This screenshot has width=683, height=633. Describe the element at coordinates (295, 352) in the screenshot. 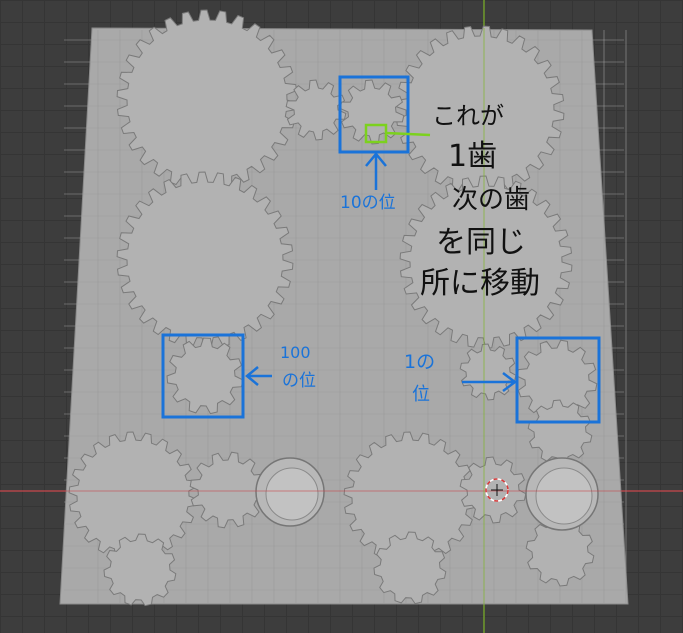

I see `hundreds-label-number: 100` at that location.